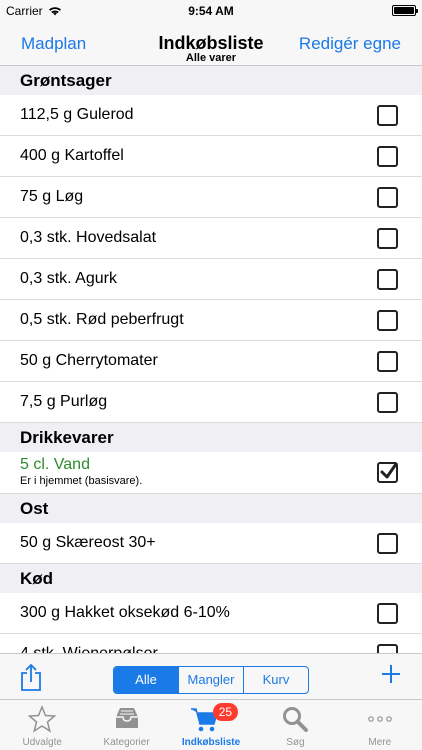  Describe the element at coordinates (275, 680) in the screenshot. I see `segment-basket: Kurv` at that location.